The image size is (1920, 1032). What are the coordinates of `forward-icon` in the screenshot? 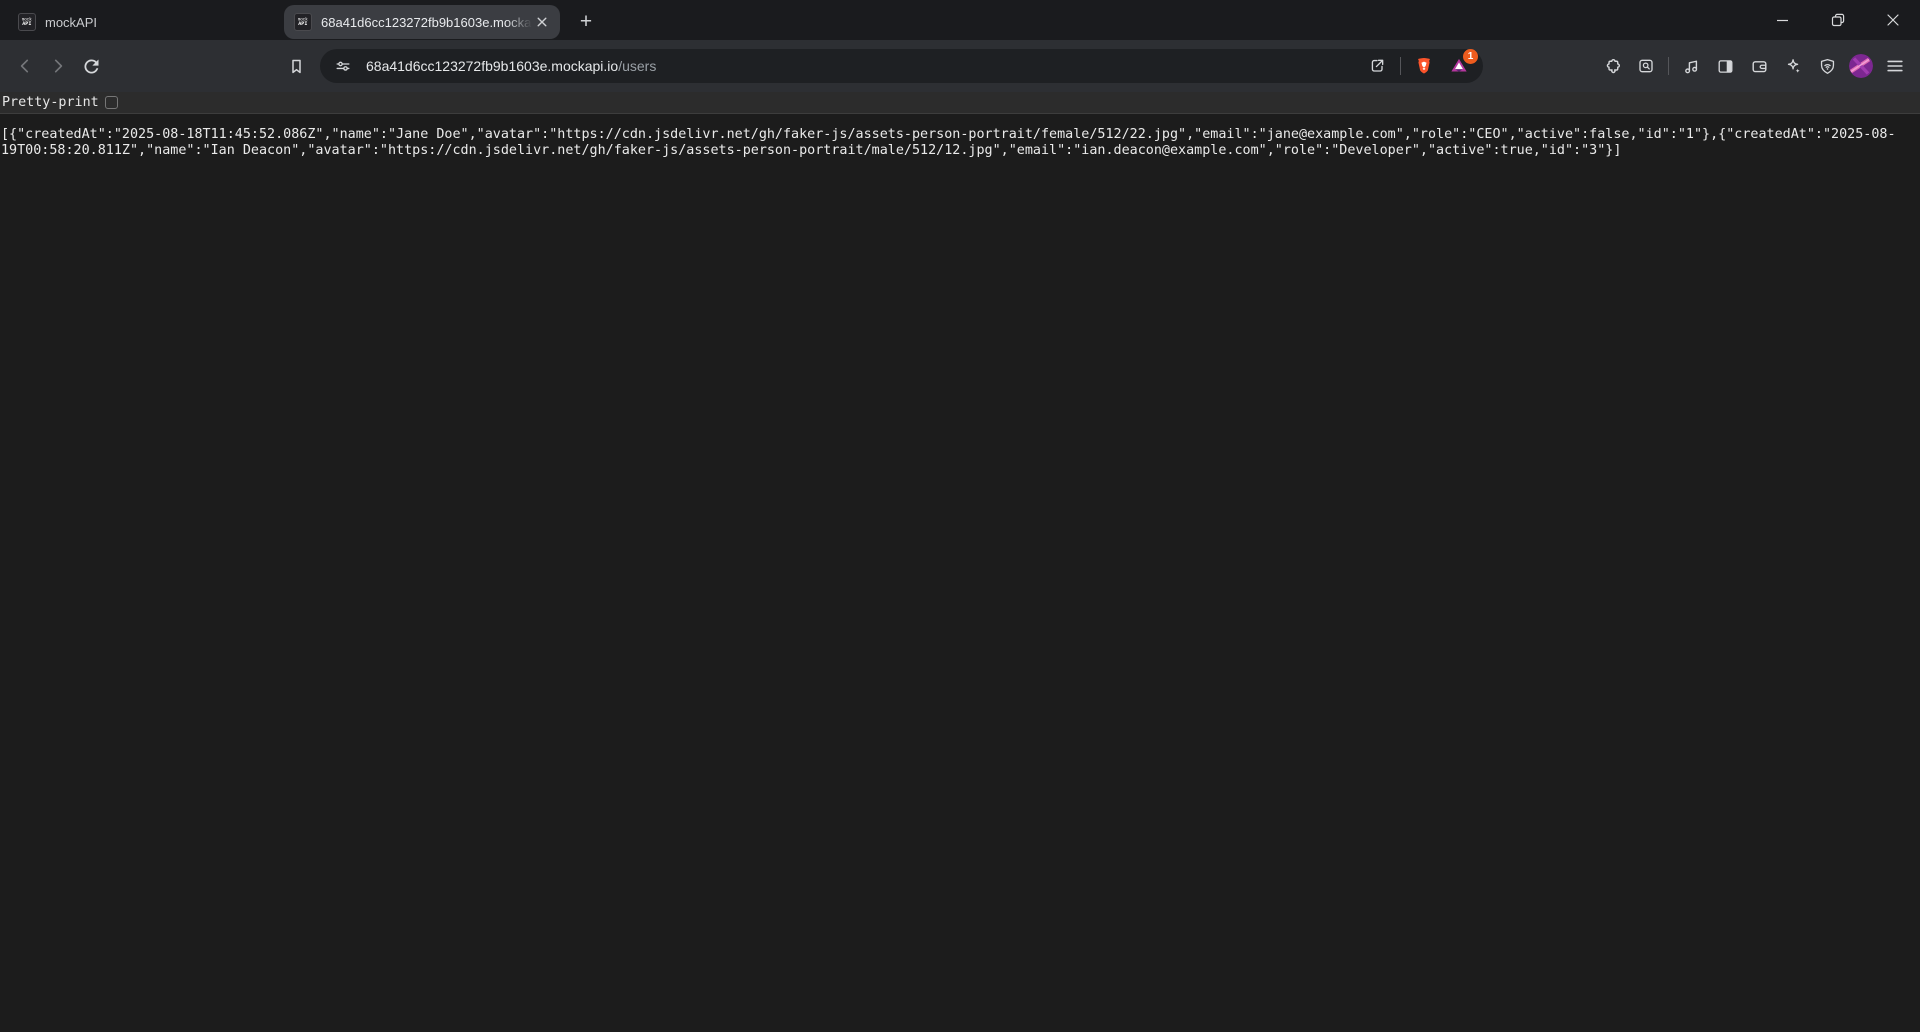 It's located at (58, 66).